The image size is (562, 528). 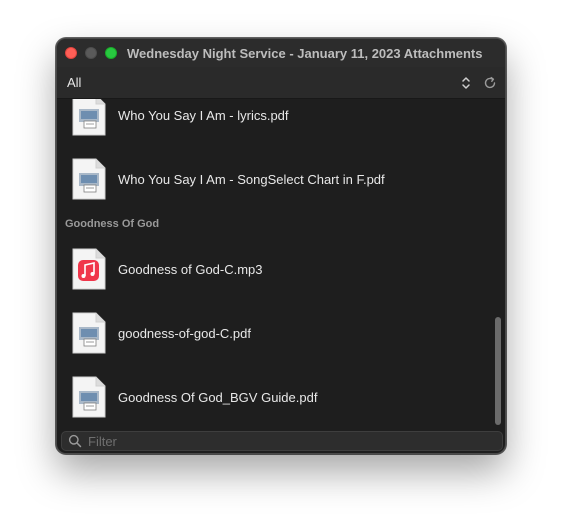 What do you see at coordinates (490, 83) in the screenshot?
I see `refresh-icon` at bounding box center [490, 83].